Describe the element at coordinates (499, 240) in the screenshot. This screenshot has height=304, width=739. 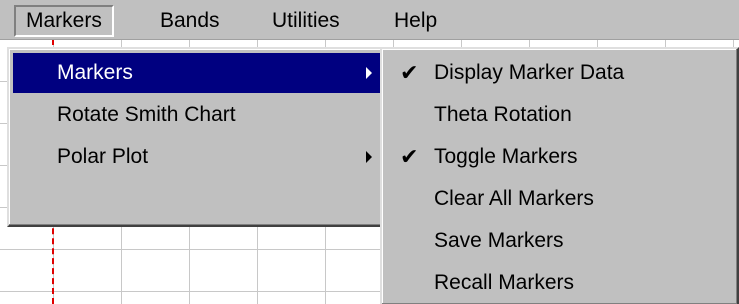
I see `menu-item-label: Save Markers` at that location.